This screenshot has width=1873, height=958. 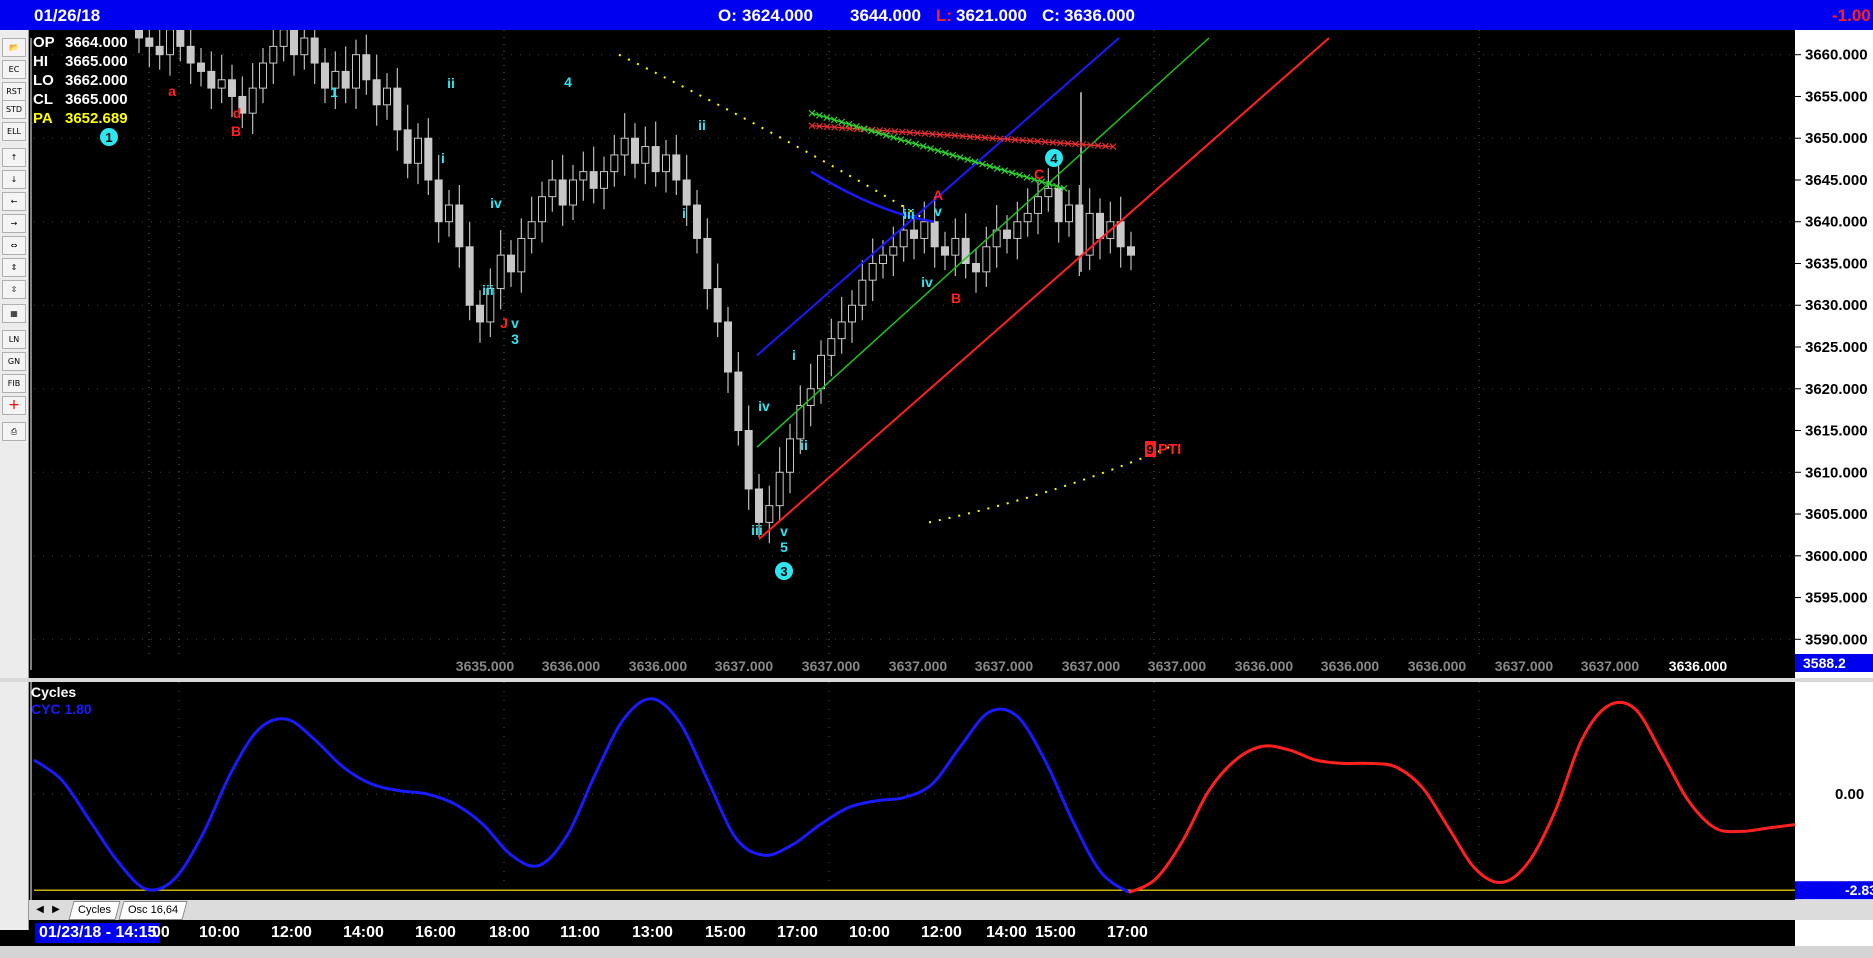 I want to click on circled-wave-label: 1, so click(x=108, y=137).